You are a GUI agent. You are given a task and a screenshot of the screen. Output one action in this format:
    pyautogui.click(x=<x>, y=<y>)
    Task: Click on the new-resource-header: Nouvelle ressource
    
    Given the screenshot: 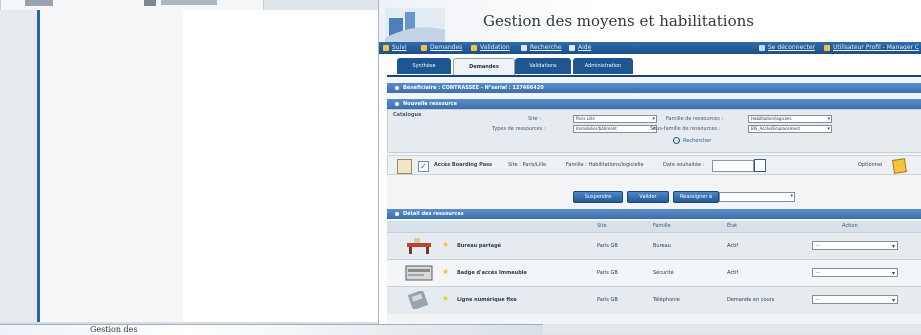 What is the action you would take?
    pyautogui.click(x=654, y=104)
    